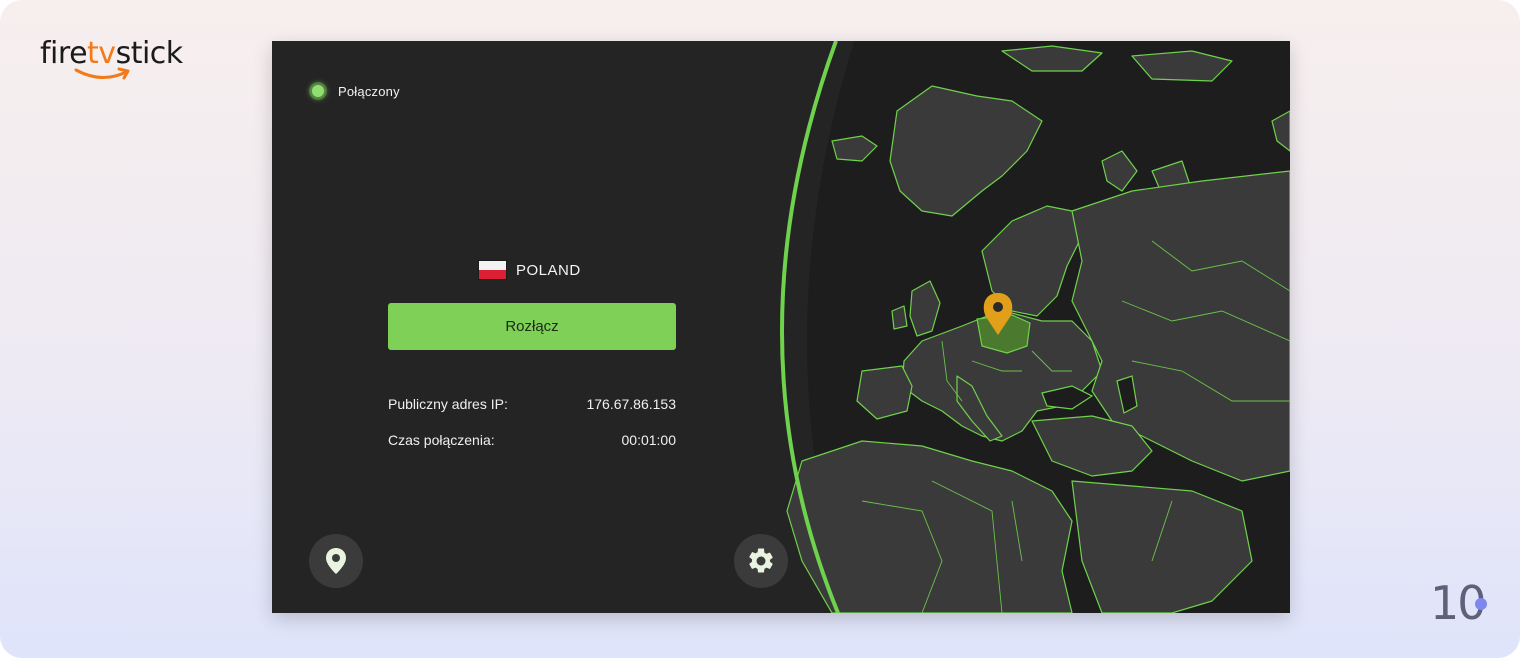 The width and height of the screenshot is (1520, 658). I want to click on status-indicator-icon, so click(318, 91).